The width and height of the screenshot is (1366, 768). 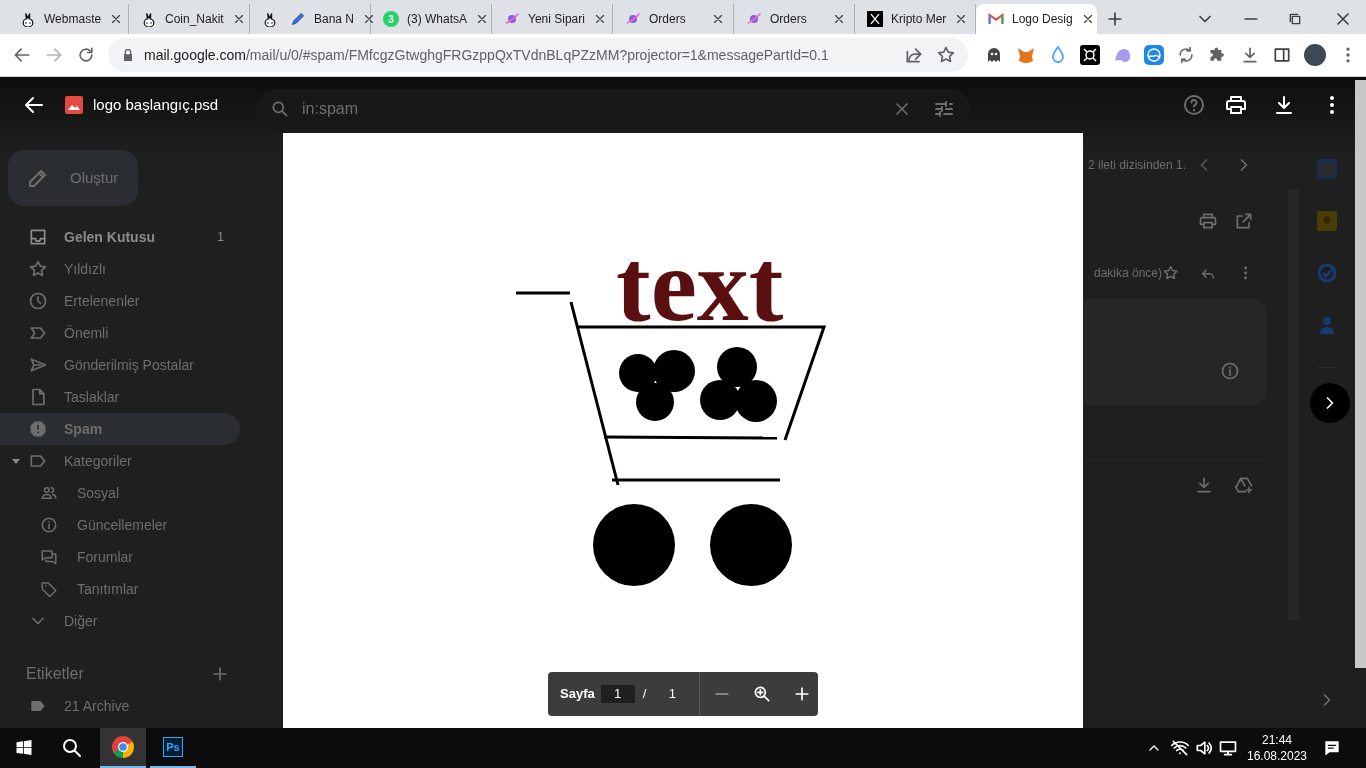 What do you see at coordinates (120, 493) in the screenshot?
I see `nav-item: Sosyal` at bounding box center [120, 493].